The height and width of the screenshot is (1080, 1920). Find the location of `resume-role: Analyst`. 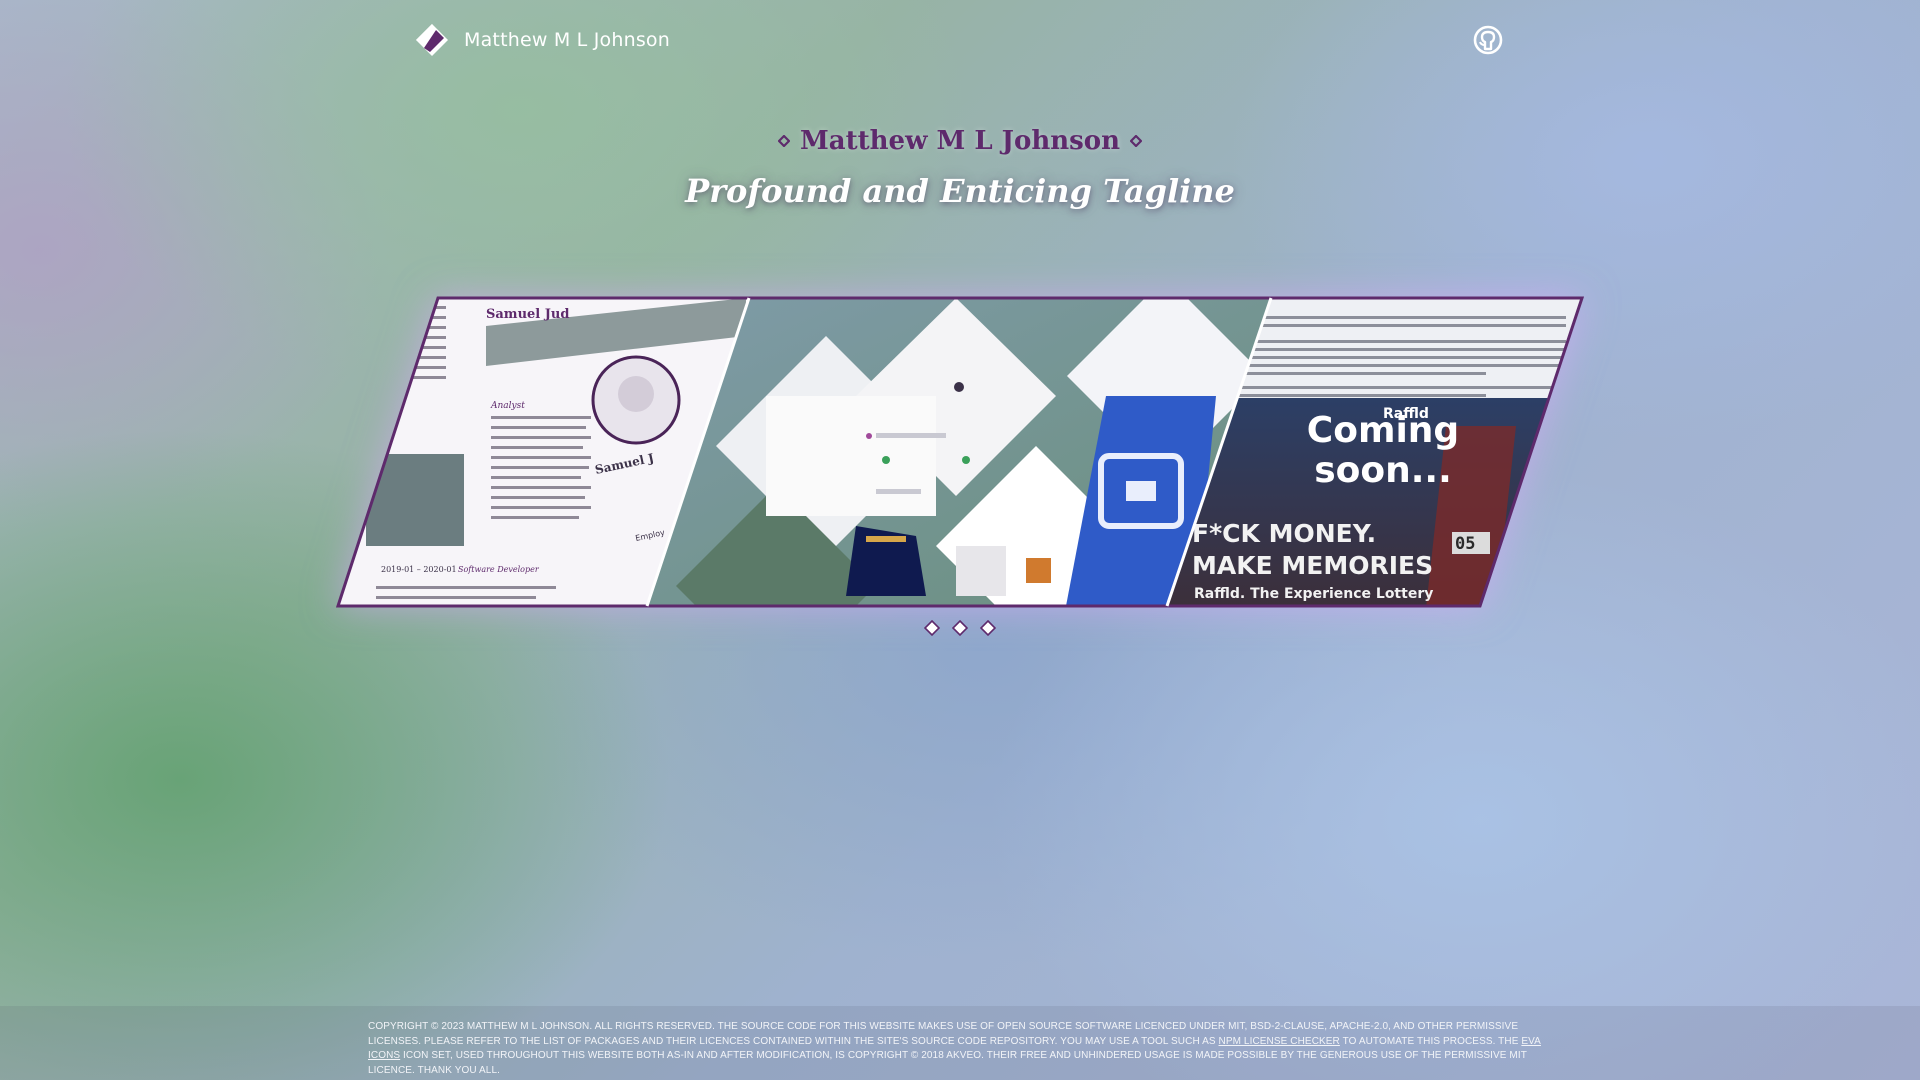

resume-role: Analyst is located at coordinates (507, 406).